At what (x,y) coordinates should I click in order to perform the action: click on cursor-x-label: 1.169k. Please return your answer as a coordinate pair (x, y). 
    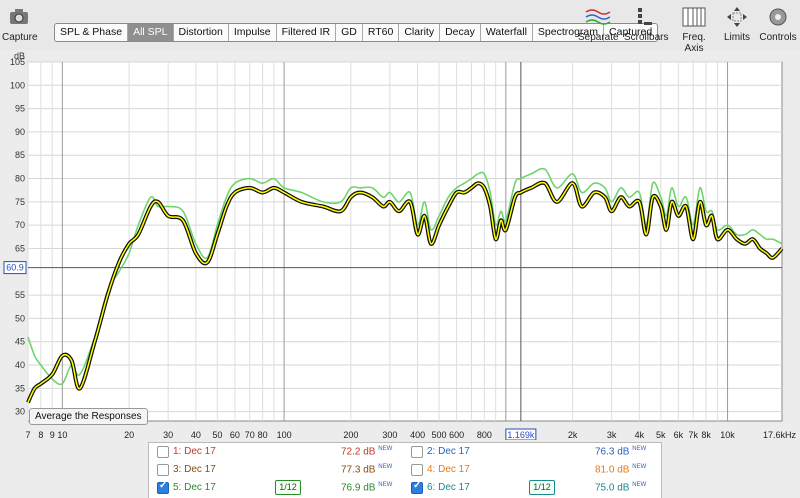
    Looking at the image, I should click on (521, 435).